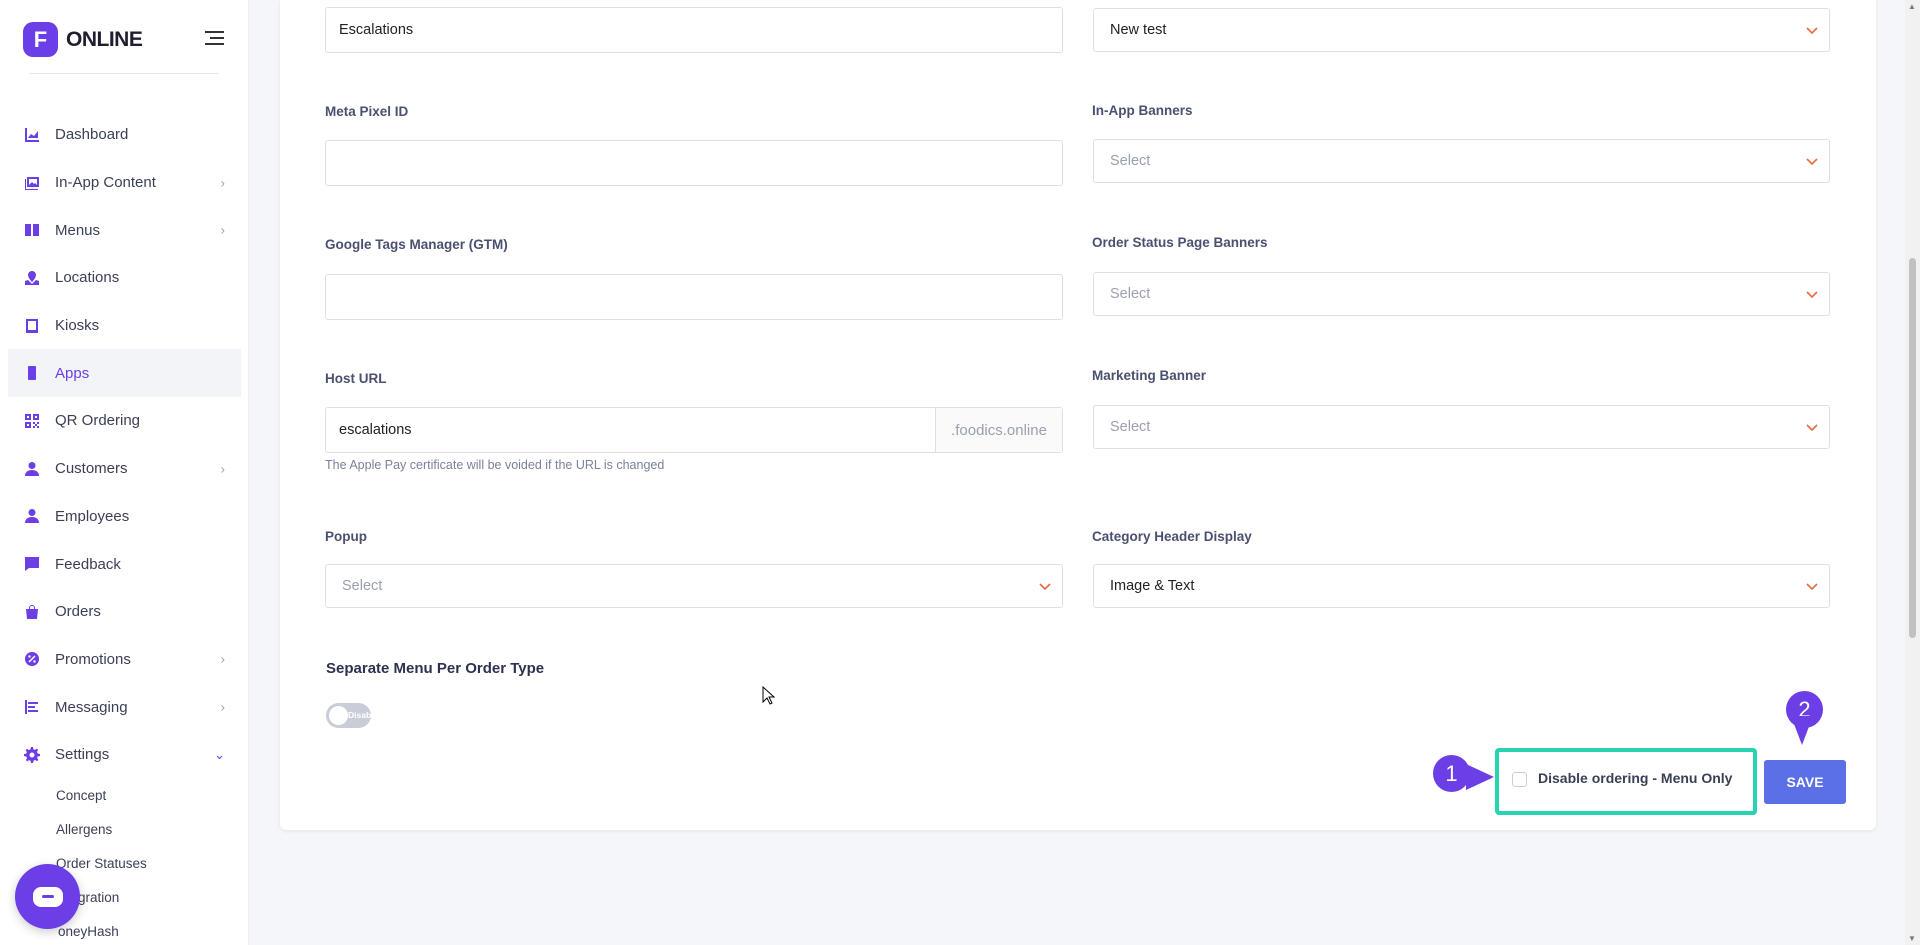 This screenshot has height=945, width=1920. What do you see at coordinates (375, 430) in the screenshot?
I see `host-url-value: escalations` at bounding box center [375, 430].